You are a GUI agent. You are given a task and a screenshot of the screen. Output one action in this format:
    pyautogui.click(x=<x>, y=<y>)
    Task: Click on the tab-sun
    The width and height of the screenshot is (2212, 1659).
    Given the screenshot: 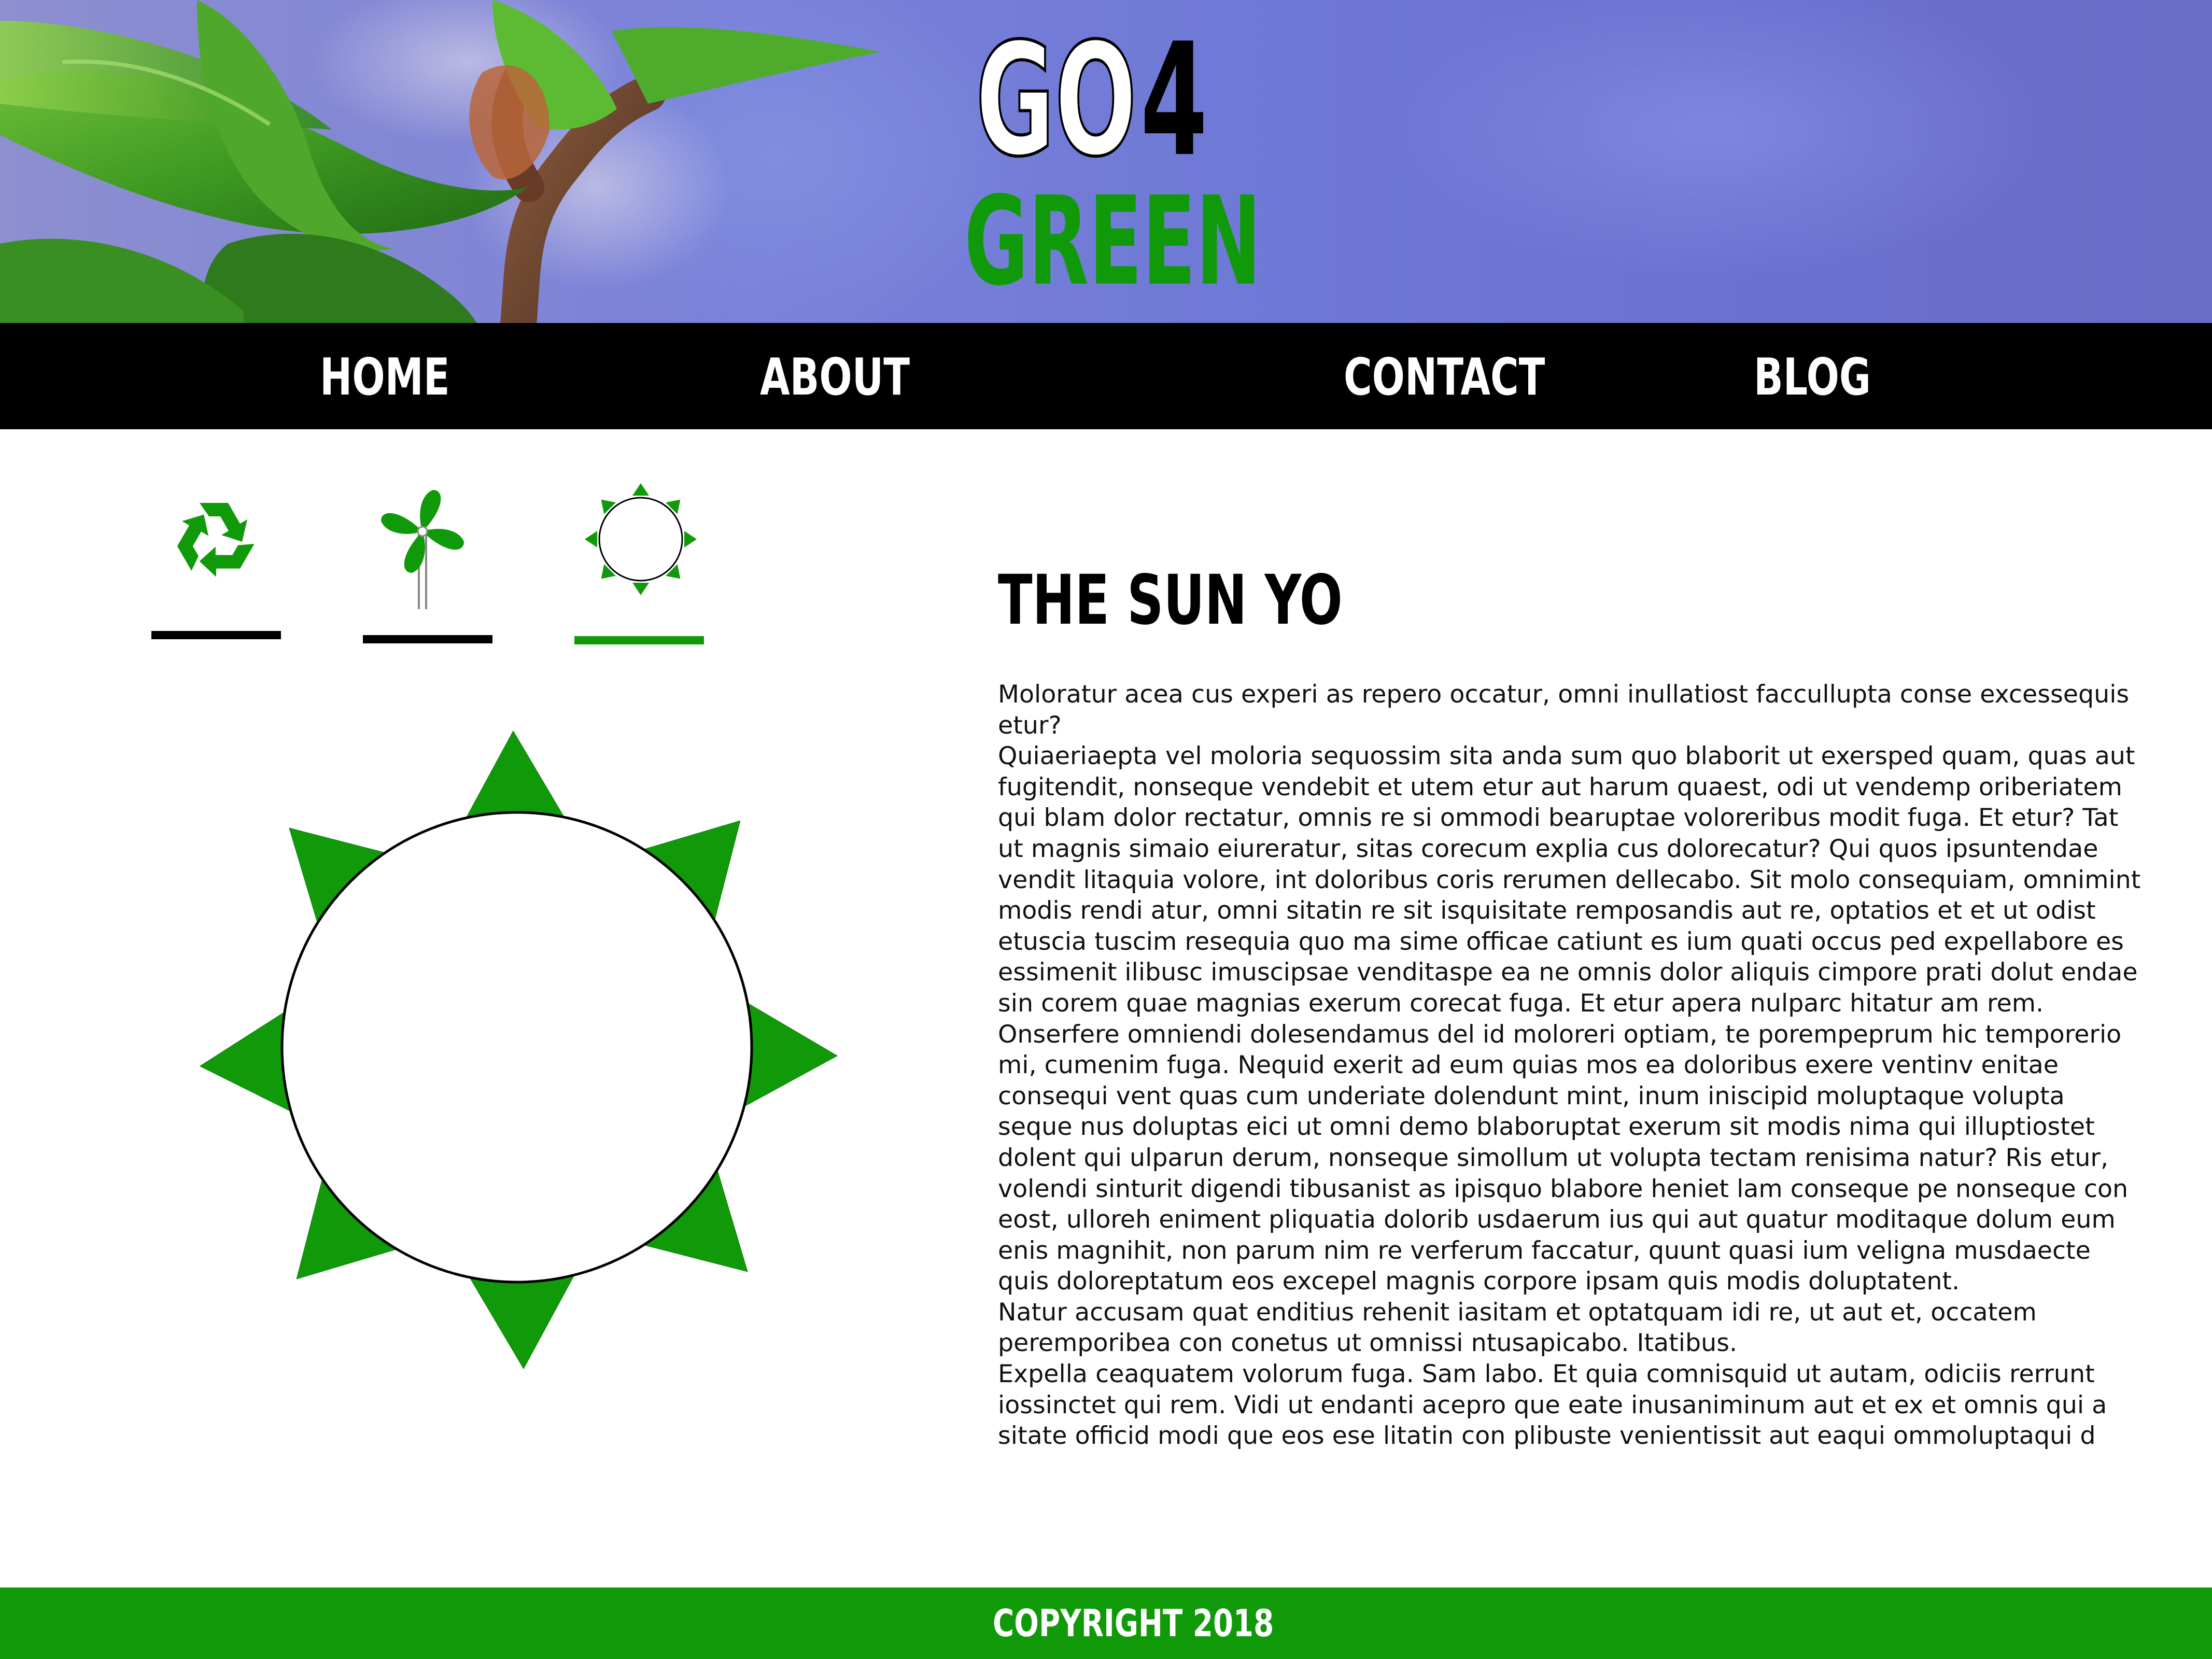 What is the action you would take?
    pyautogui.click(x=639, y=565)
    